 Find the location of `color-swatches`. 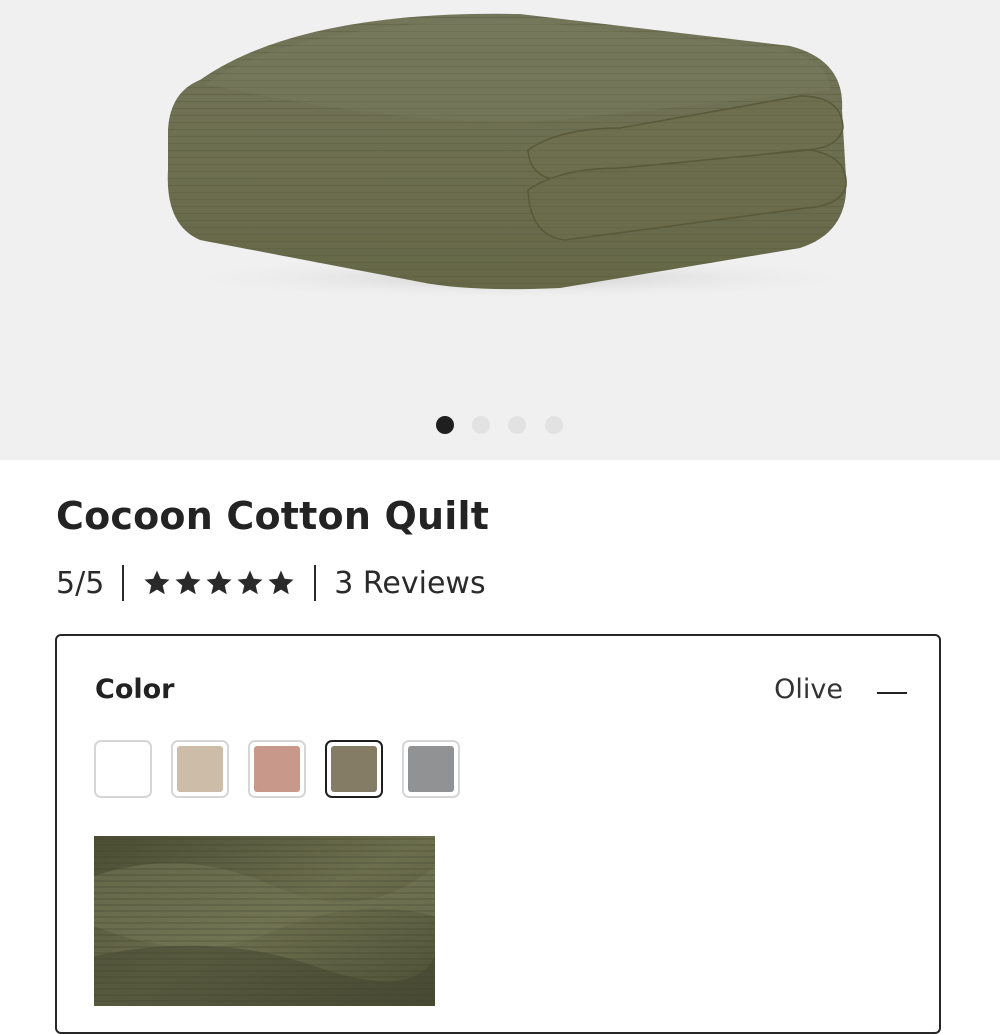

color-swatches is located at coordinates (277, 769).